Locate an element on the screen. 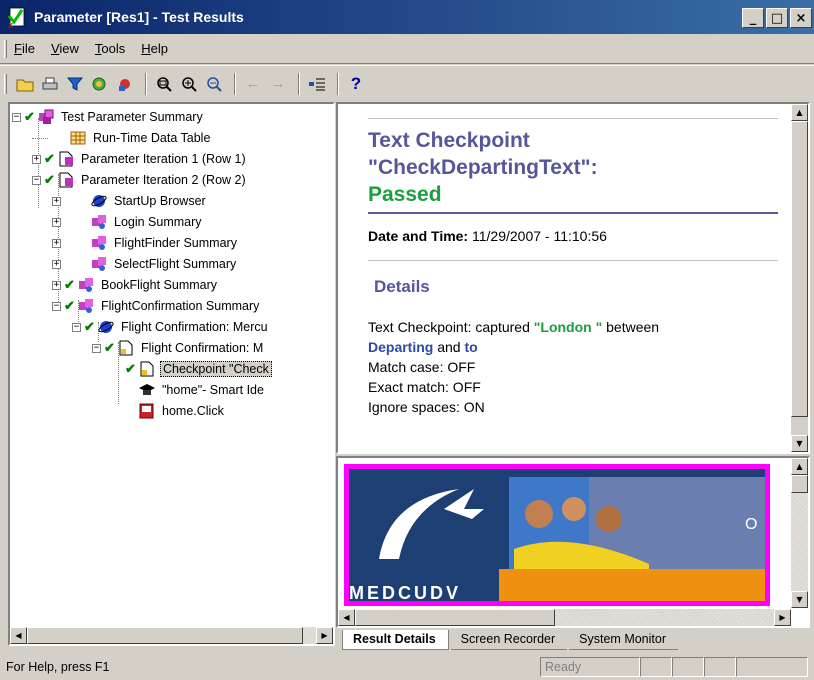 Image resolution: width=814 pixels, height=680 pixels. screenshot-vertical-scrollbar: ▲ ▼ is located at coordinates (799, 533).